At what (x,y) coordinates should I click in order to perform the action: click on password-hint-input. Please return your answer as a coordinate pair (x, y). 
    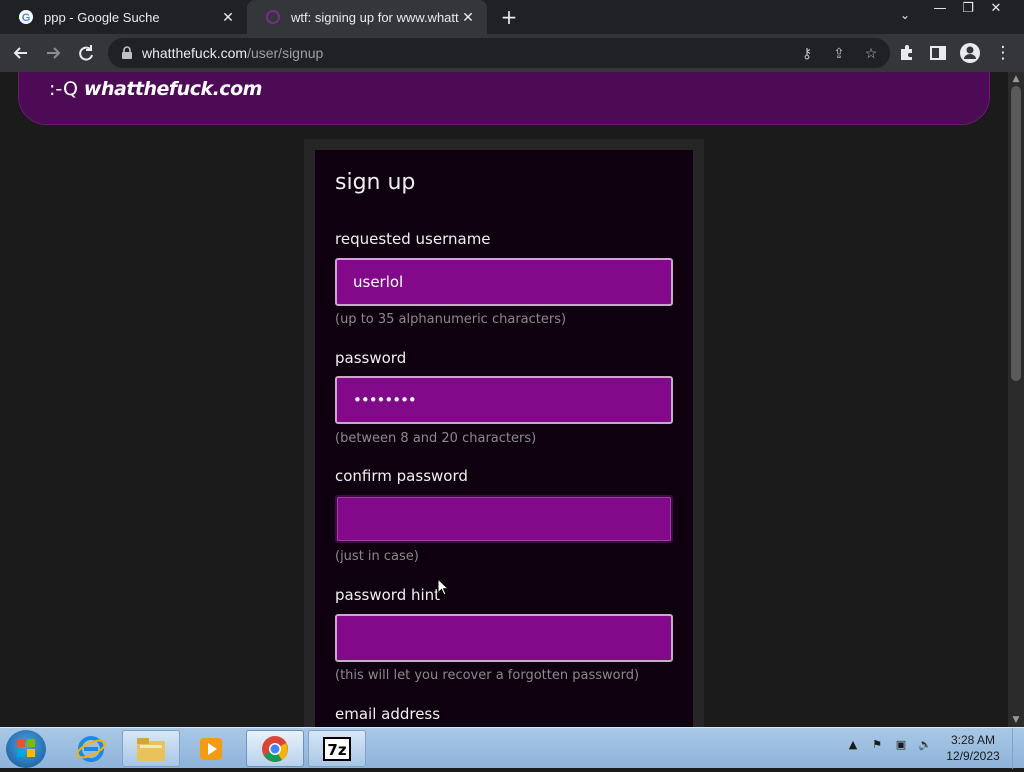
    Looking at the image, I should click on (504, 638).